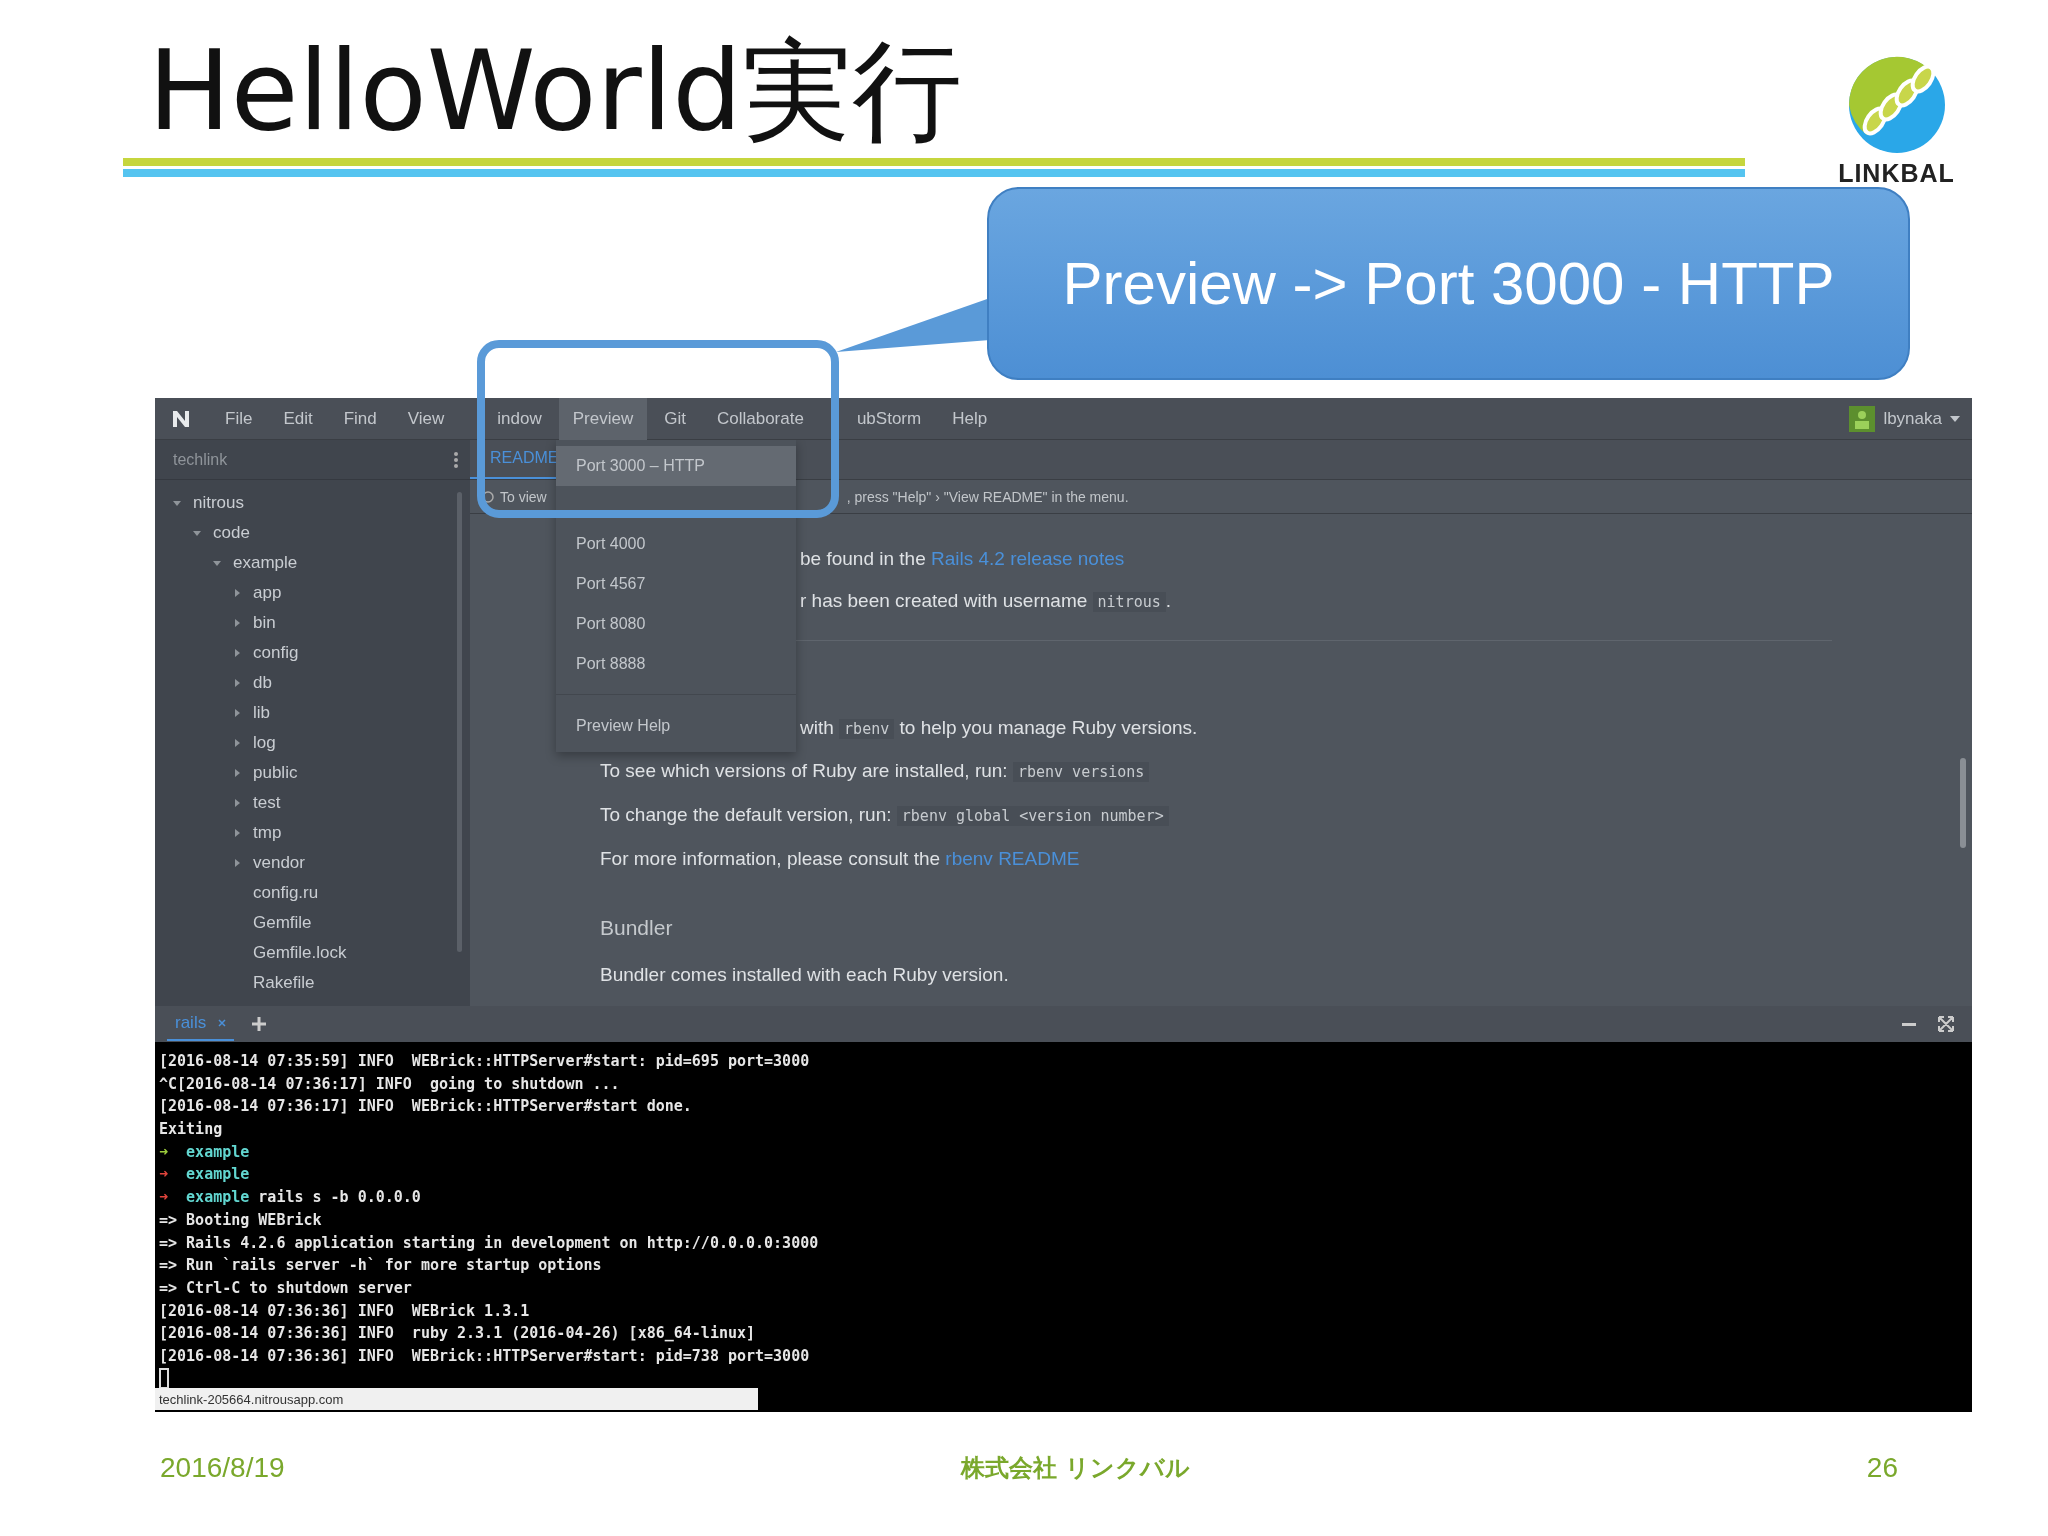  What do you see at coordinates (261, 713) in the screenshot?
I see `folder-name: lib` at bounding box center [261, 713].